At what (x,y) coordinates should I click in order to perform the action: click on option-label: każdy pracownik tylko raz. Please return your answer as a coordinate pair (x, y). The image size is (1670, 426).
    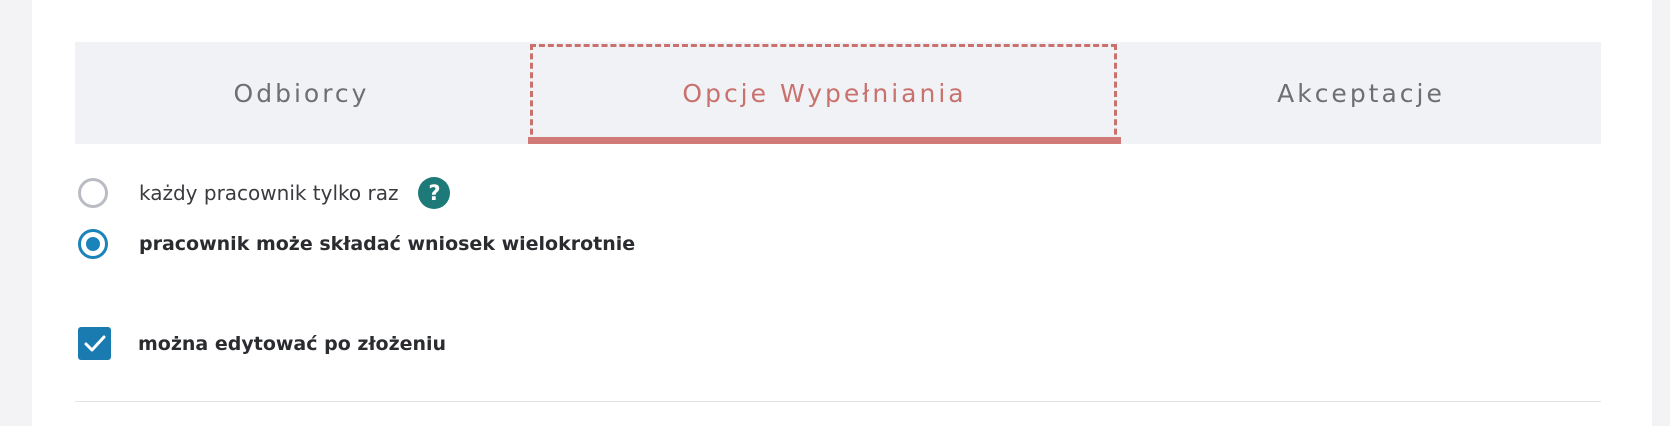
    Looking at the image, I should click on (268, 193).